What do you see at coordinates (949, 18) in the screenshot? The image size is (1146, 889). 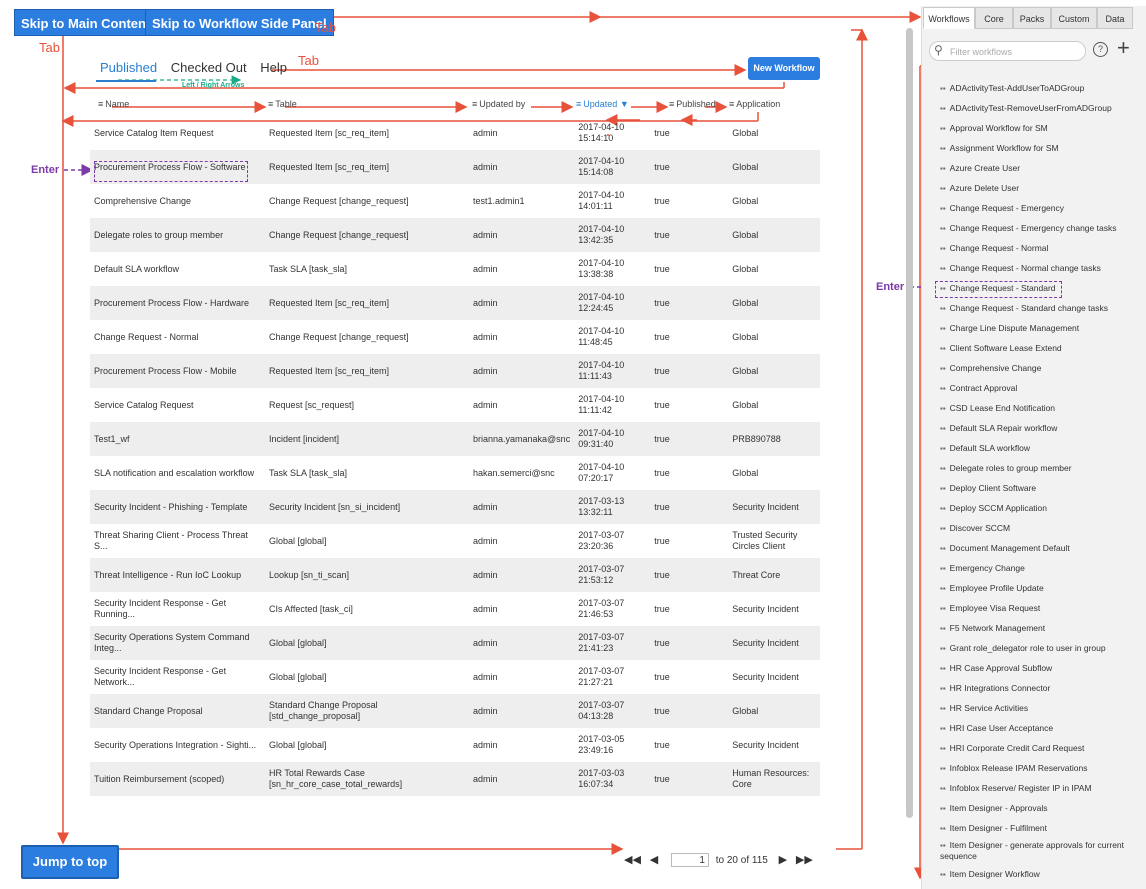 I see `panel-tab-workflows: Workflows` at bounding box center [949, 18].